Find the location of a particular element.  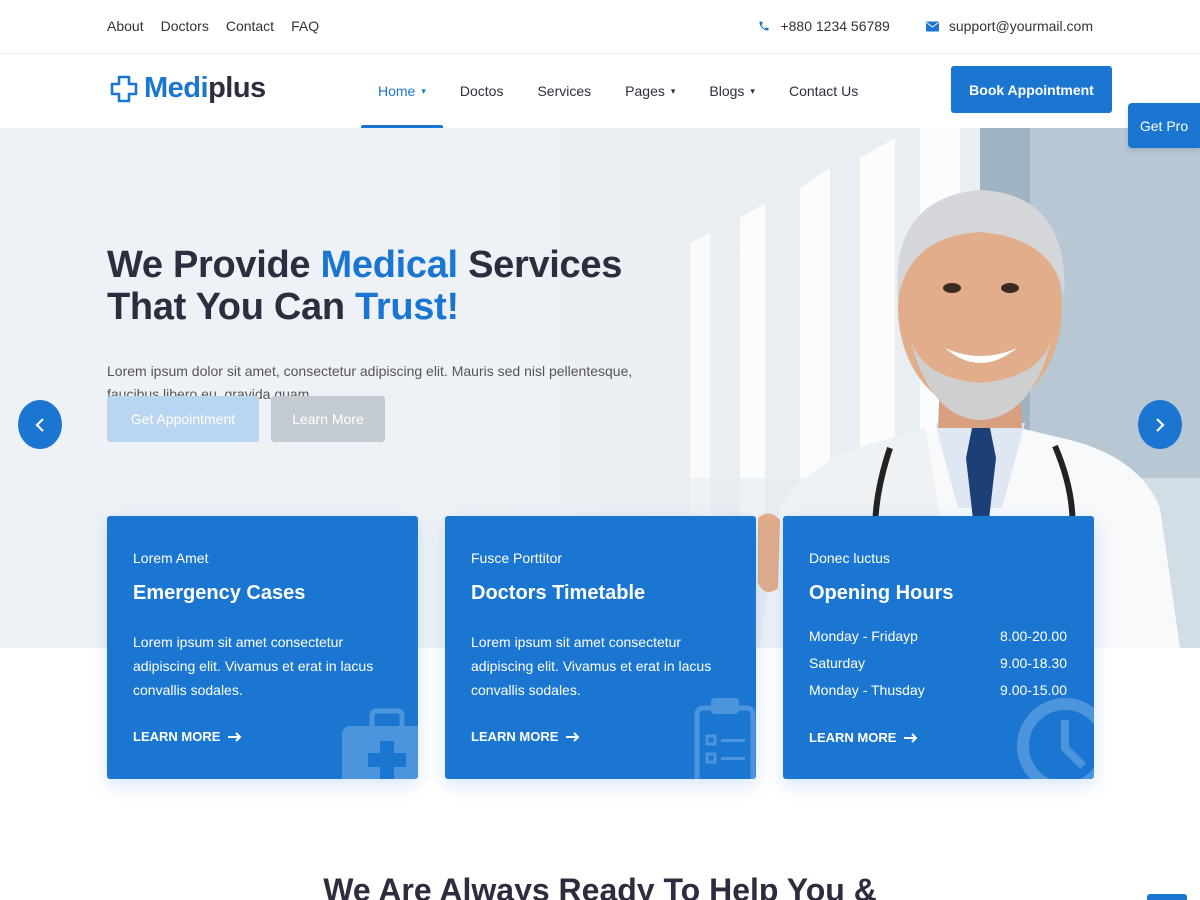

clipboard-icon is located at coordinates (725, 738).